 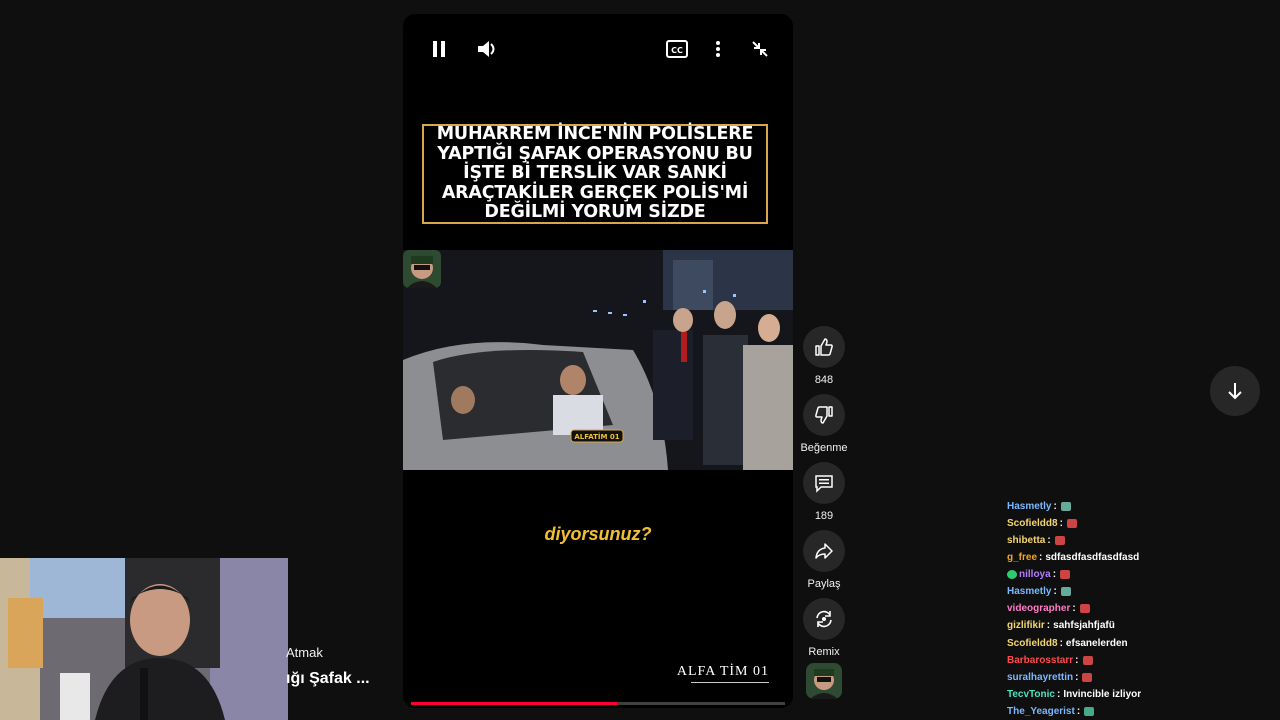 What do you see at coordinates (1137, 523) in the screenshot?
I see `chat-message: Scofieldd8:` at bounding box center [1137, 523].